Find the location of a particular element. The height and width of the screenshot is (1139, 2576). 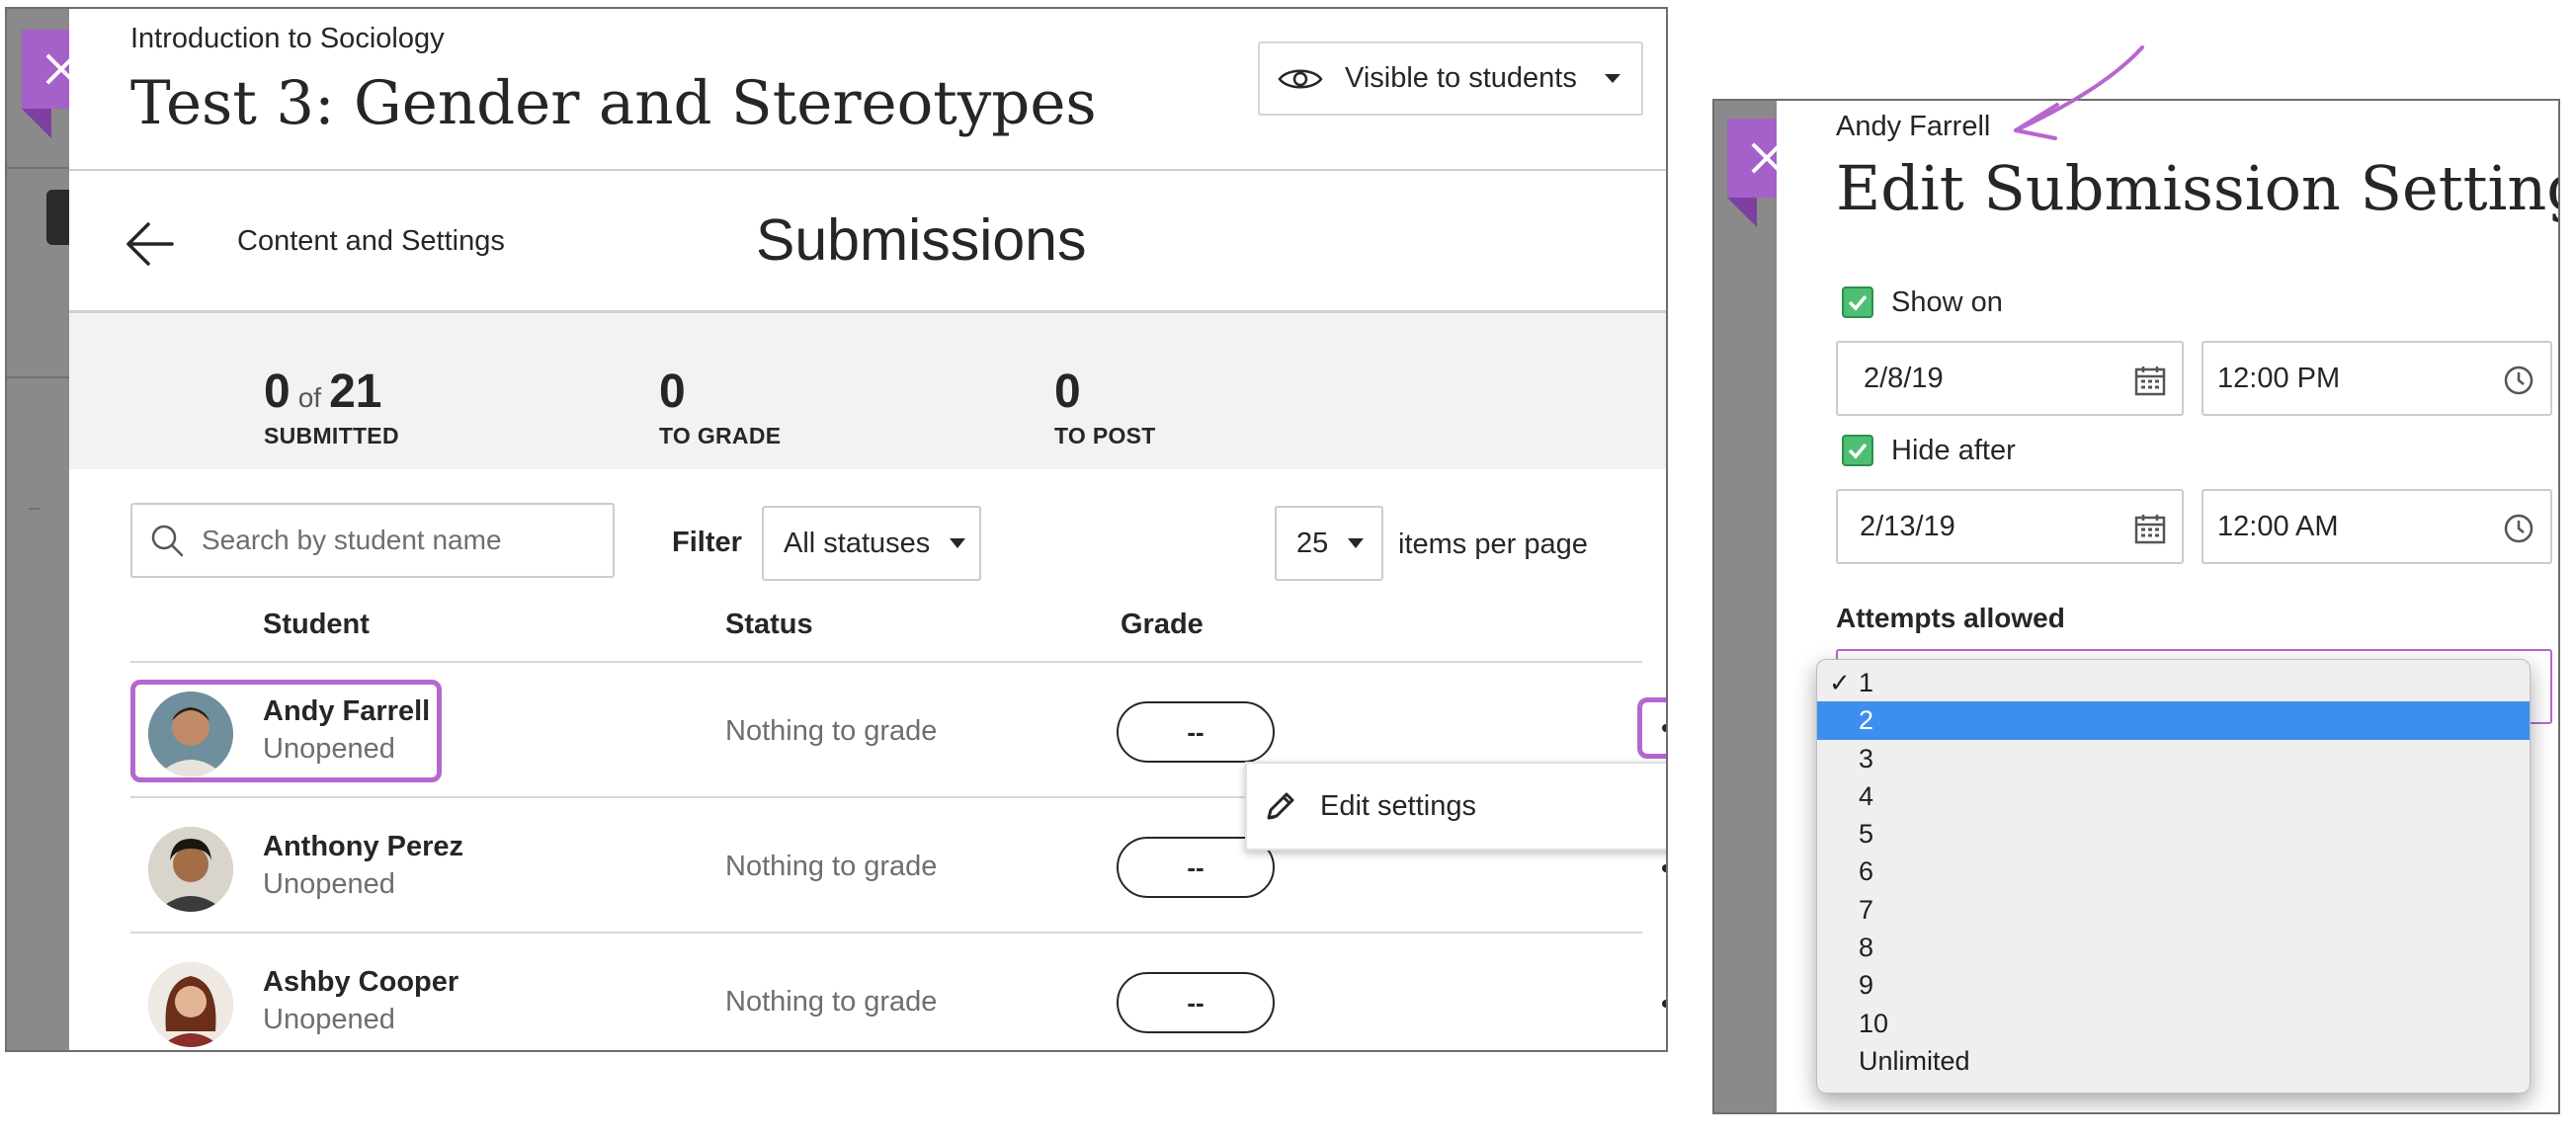

attempts-option: 10 is located at coordinates (2173, 1024).